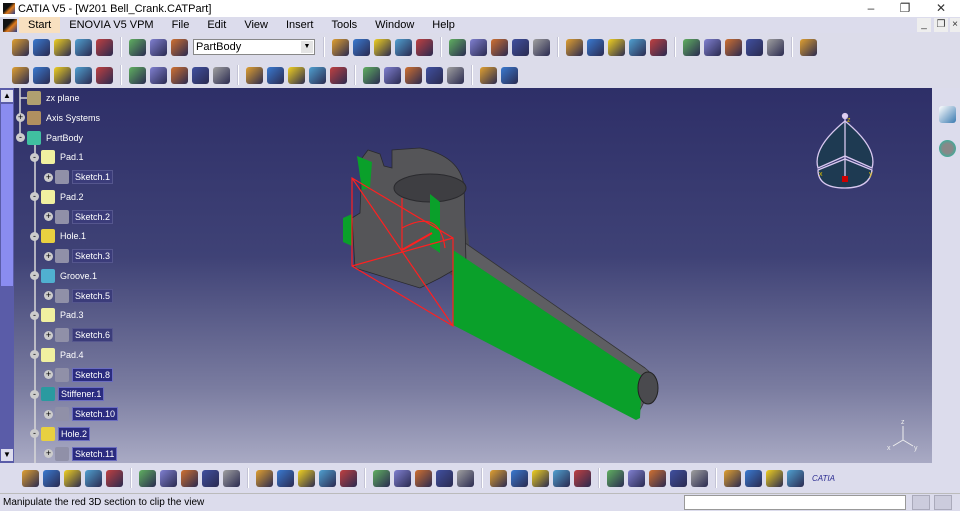 The height and width of the screenshot is (511, 960). Describe the element at coordinates (104, 47) in the screenshot. I see `body-icon` at that location.